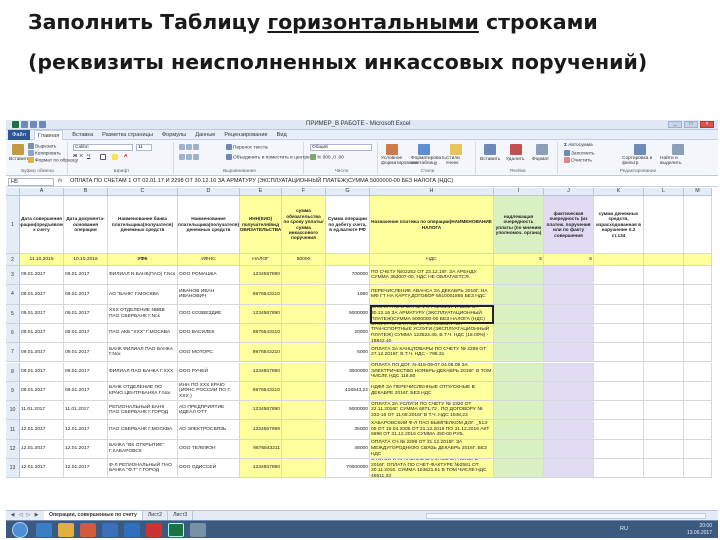 The width and height of the screenshot is (720, 540). What do you see at coordinates (569, 192) in the screenshot?
I see `column-header: J` at bounding box center [569, 192].